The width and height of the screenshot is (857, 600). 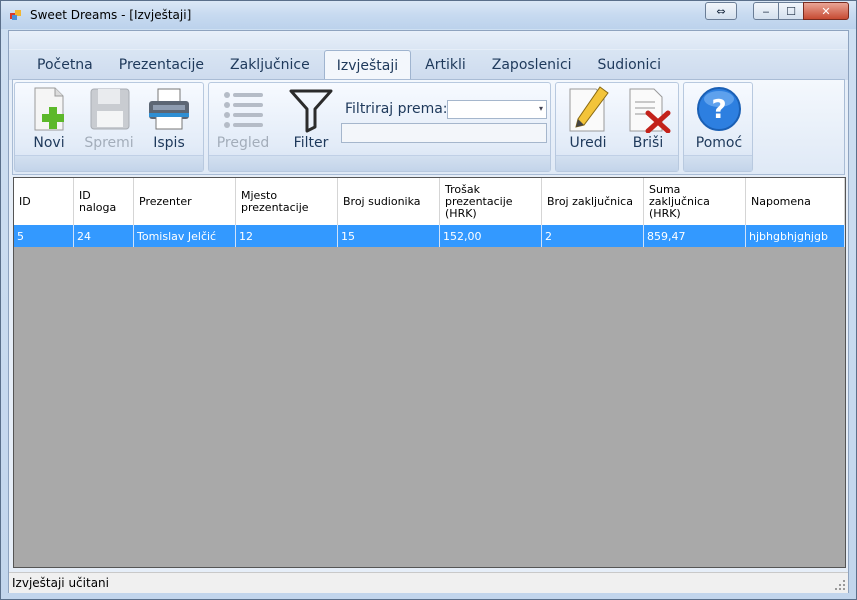 What do you see at coordinates (243, 110) in the screenshot?
I see `list-icon` at bounding box center [243, 110].